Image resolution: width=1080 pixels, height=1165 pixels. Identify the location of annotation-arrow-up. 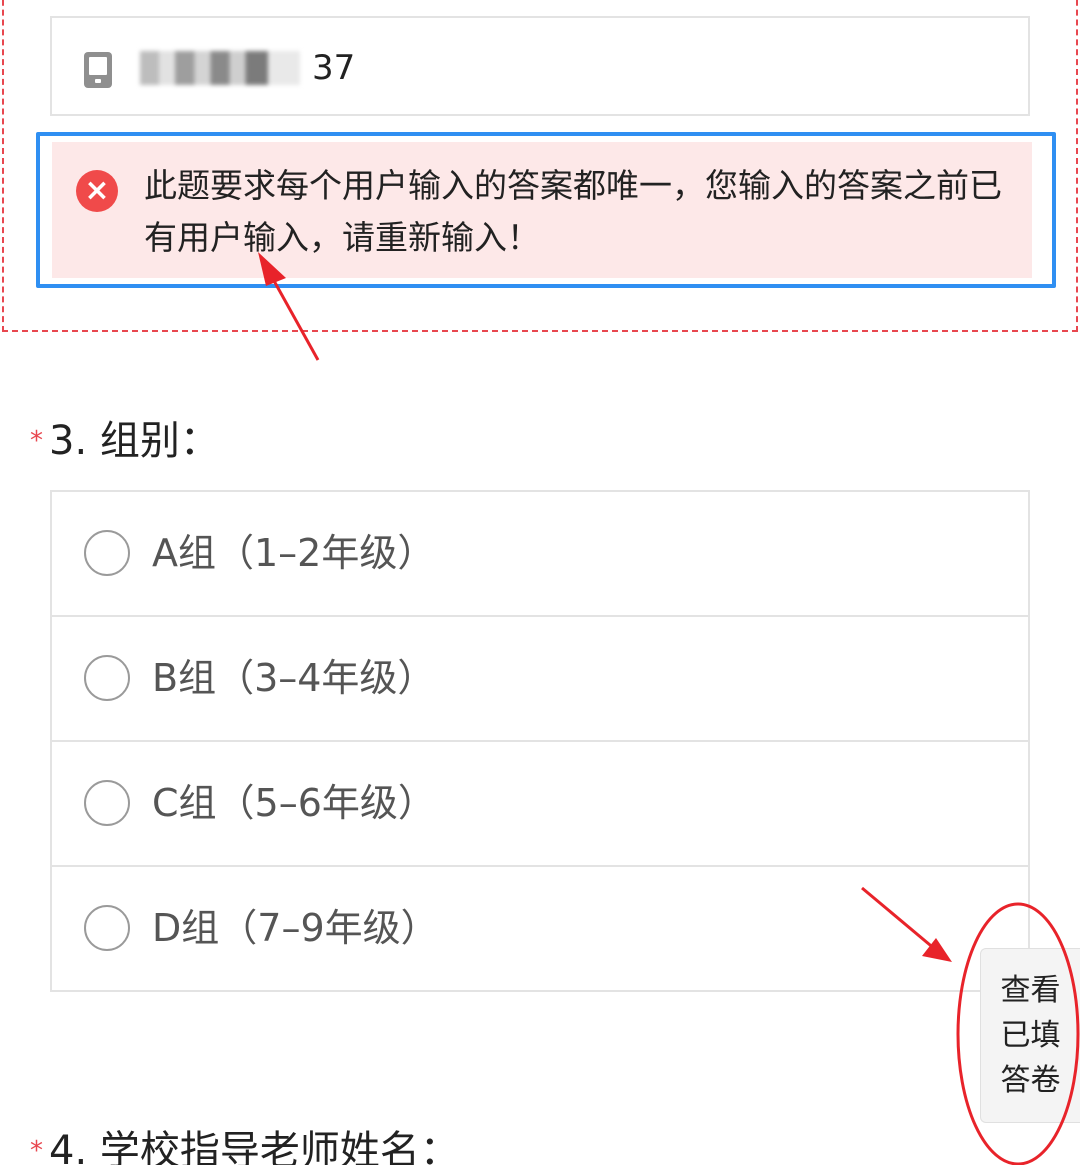
(289, 306).